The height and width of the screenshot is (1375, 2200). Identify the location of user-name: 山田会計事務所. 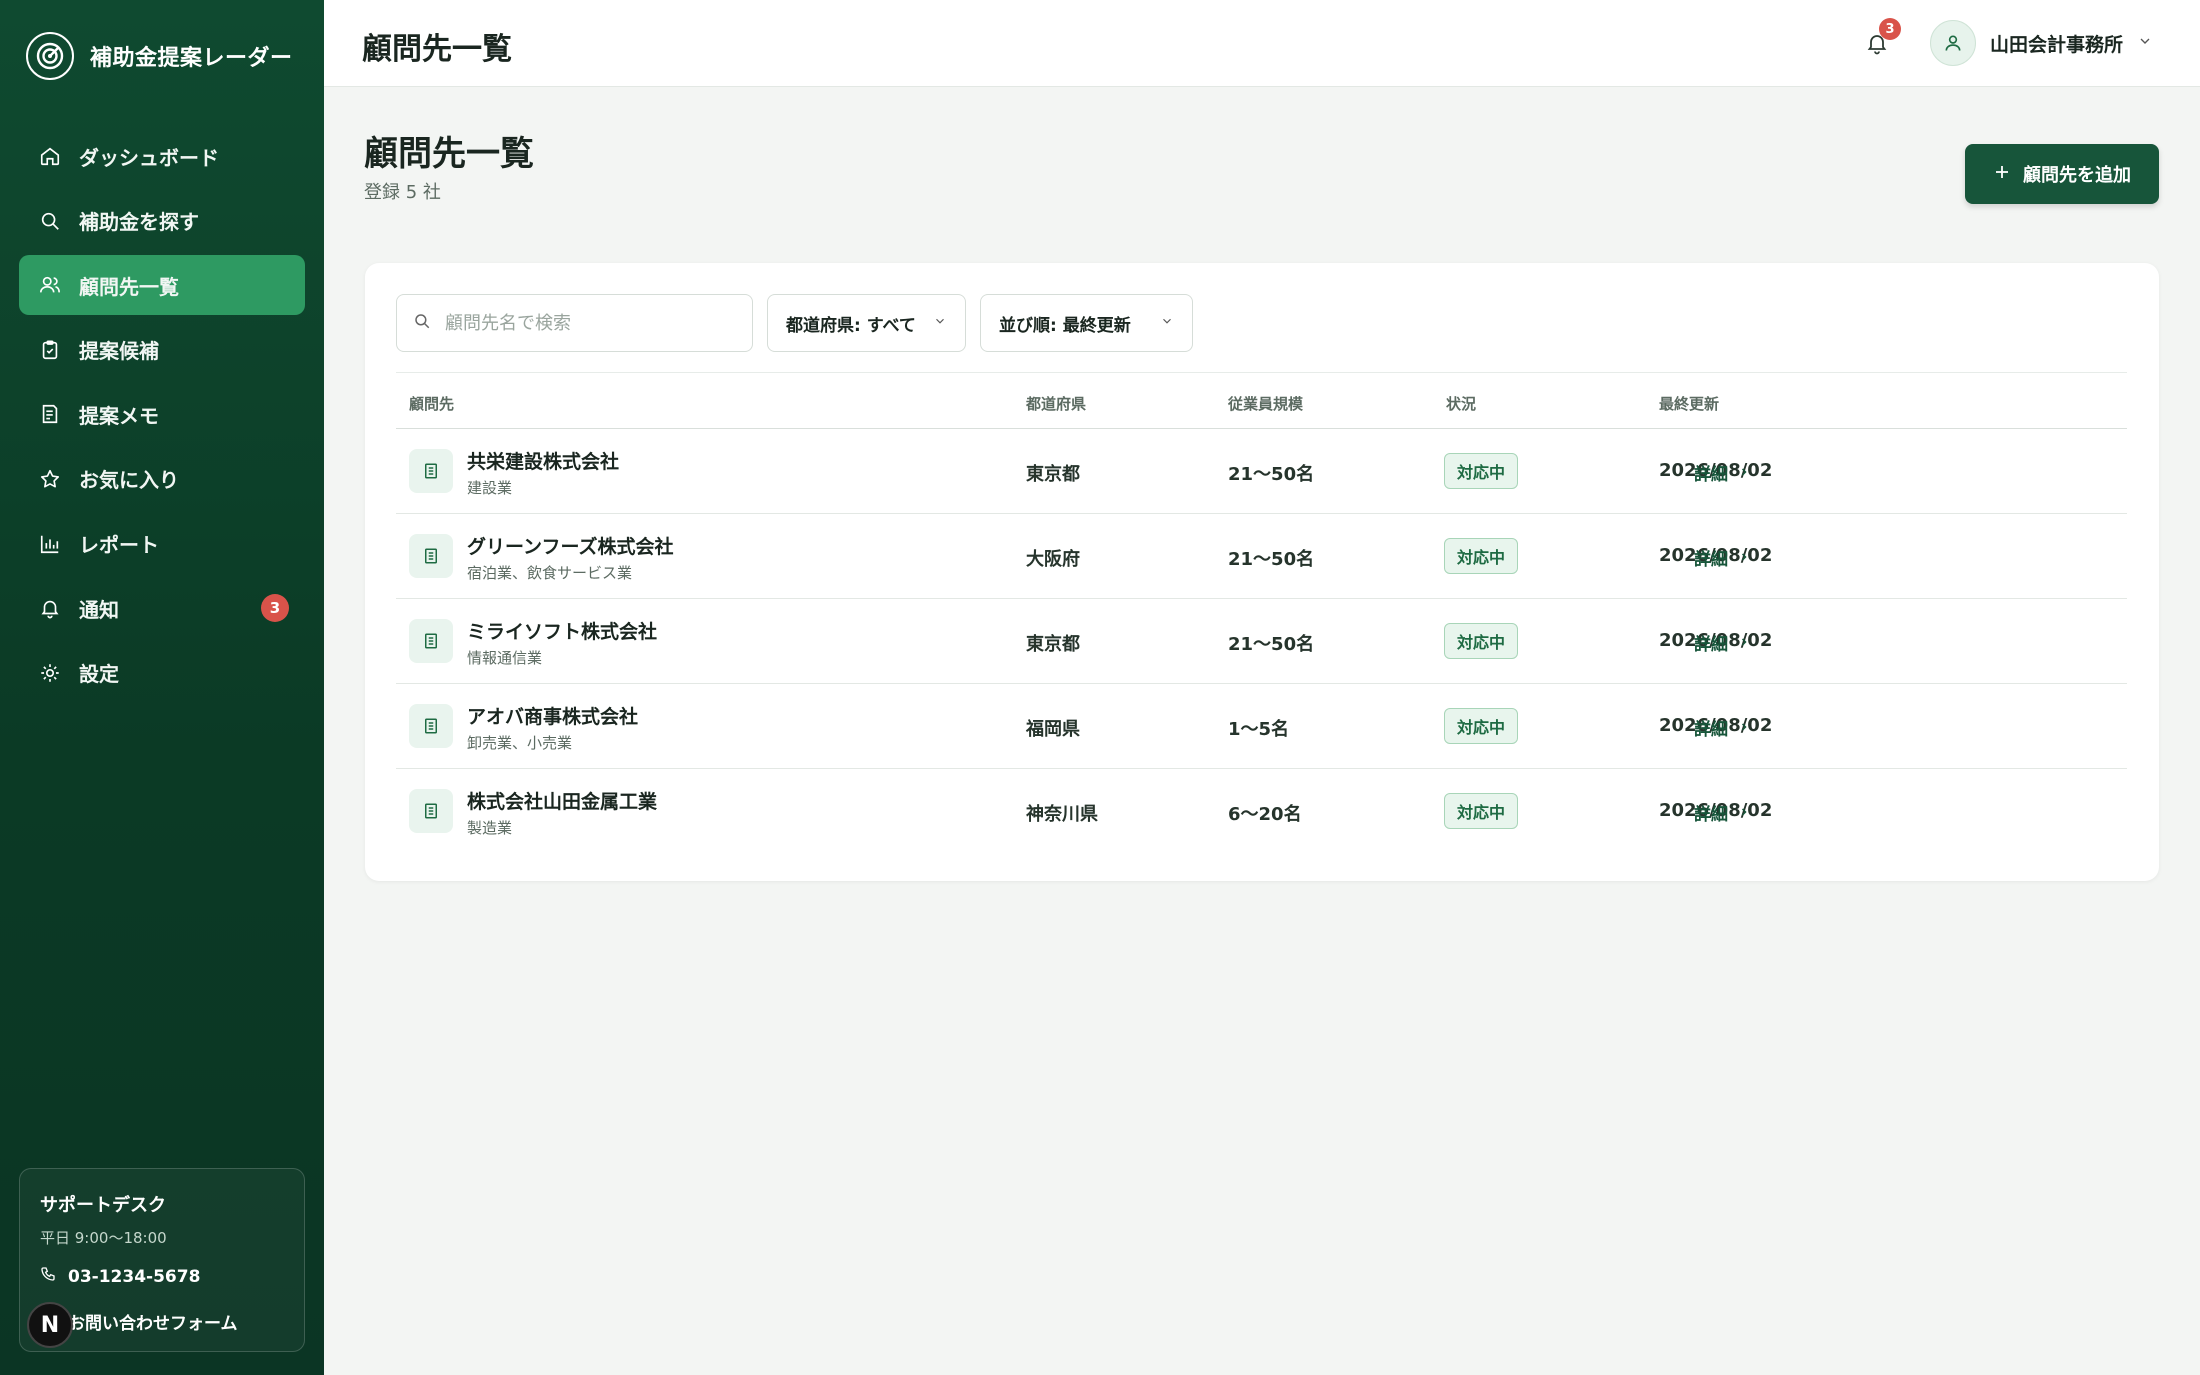
(2057, 44).